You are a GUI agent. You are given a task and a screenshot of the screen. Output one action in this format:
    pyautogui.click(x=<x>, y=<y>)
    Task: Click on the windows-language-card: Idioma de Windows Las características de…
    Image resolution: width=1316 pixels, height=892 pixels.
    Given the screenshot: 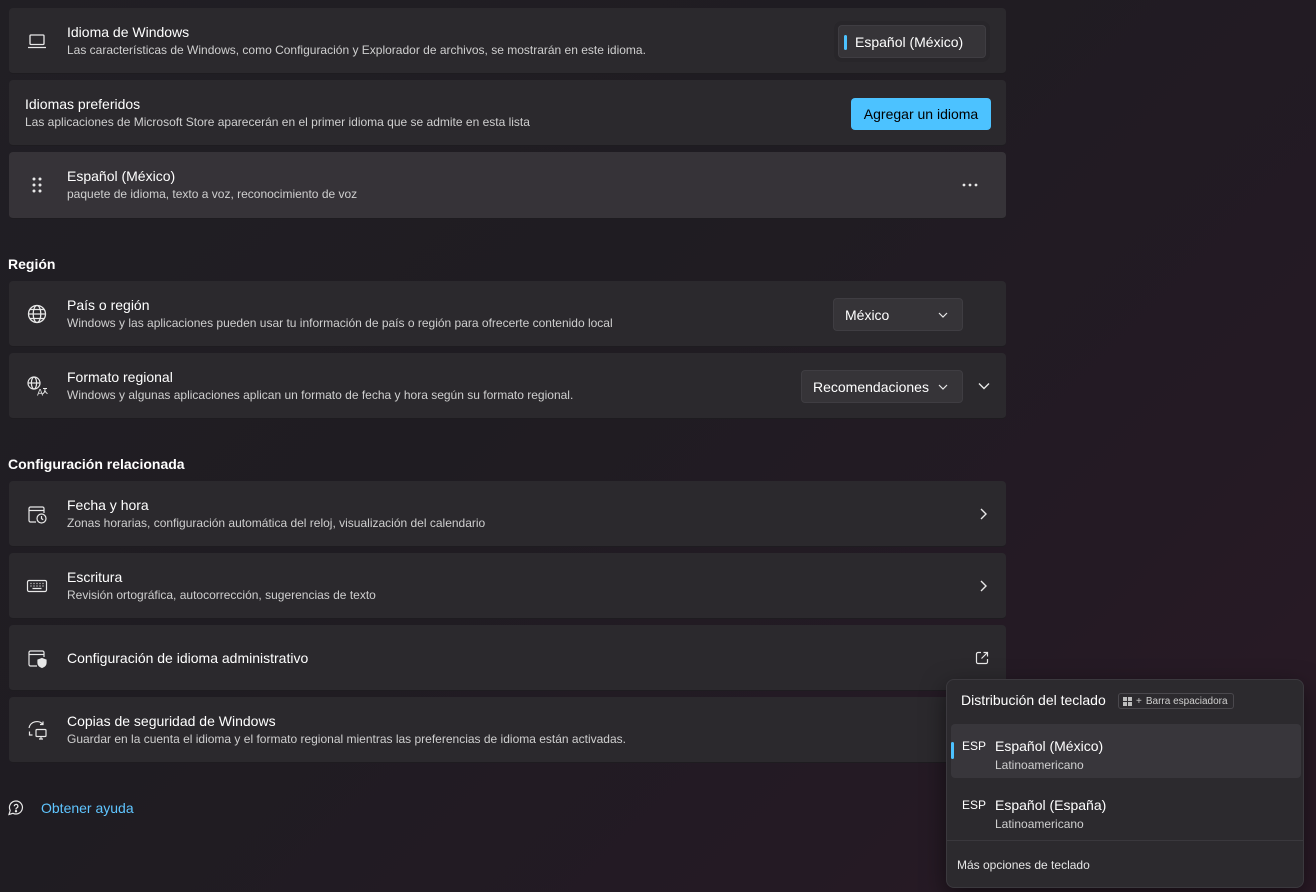 What is the action you would take?
    pyautogui.click(x=507, y=41)
    